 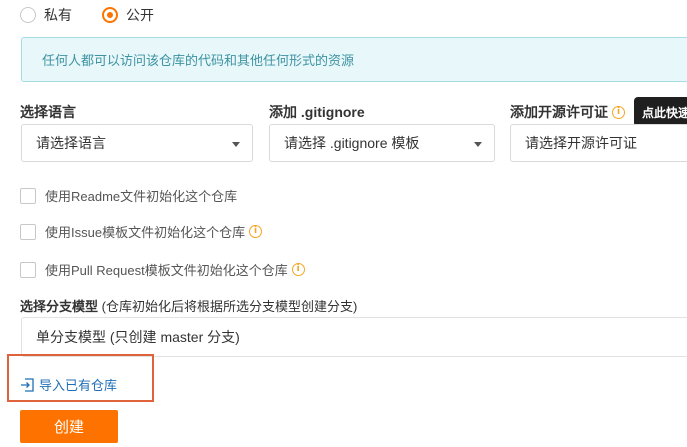 I want to click on visibility-options: 私有 公开, so click(x=102, y=15).